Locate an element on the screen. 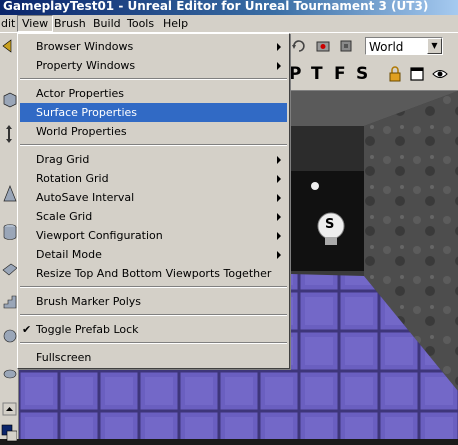 The width and height of the screenshot is (458, 445). menu-bar: dit View Brush Build Tools Help is located at coordinates (229, 24).